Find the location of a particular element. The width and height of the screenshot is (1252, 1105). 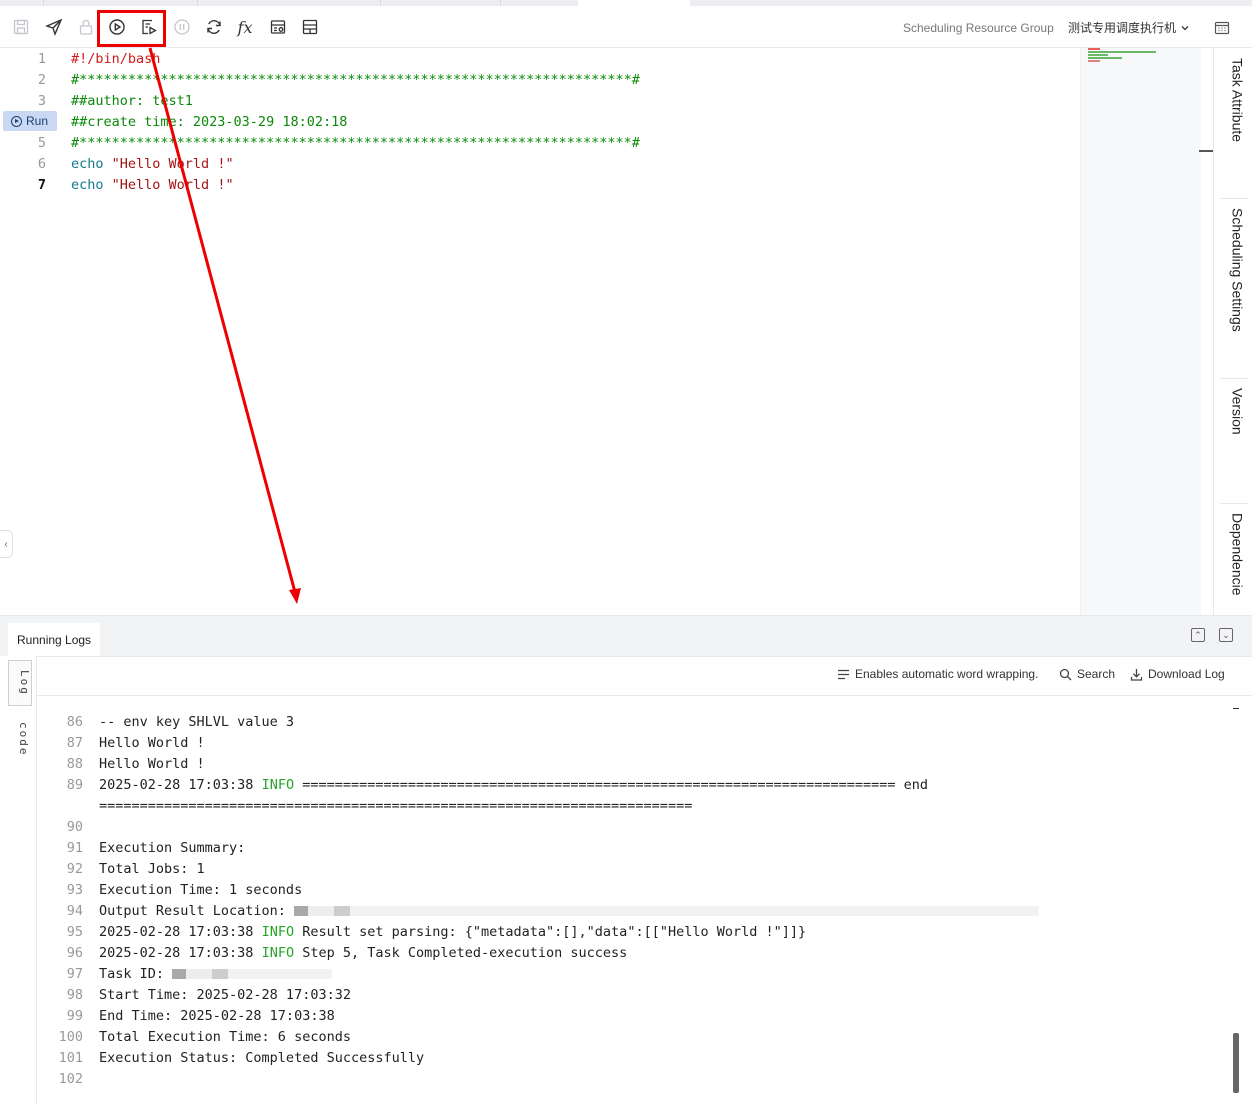

run-label: Run is located at coordinates (37, 121).